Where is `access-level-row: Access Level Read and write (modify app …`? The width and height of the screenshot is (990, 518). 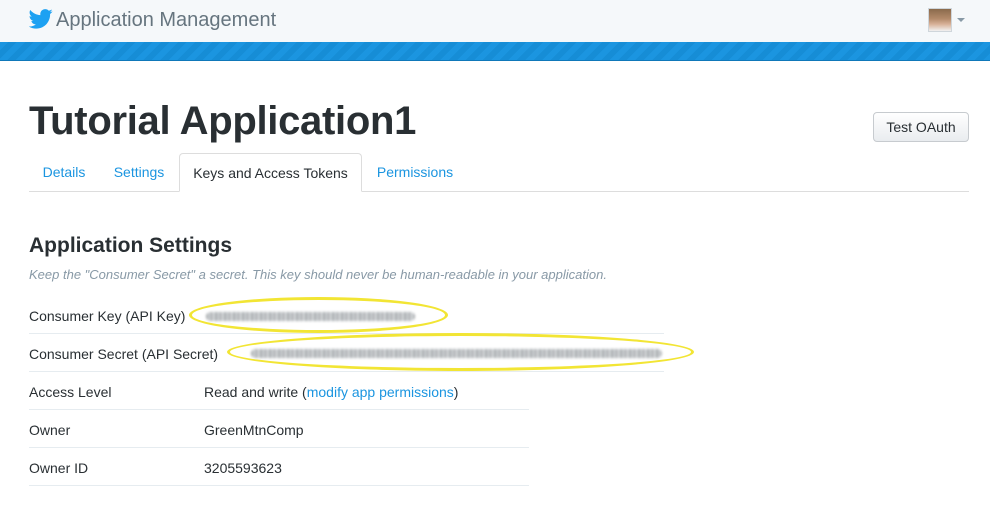
access-level-row: Access Level Read and write (modify app … is located at coordinates (279, 391).